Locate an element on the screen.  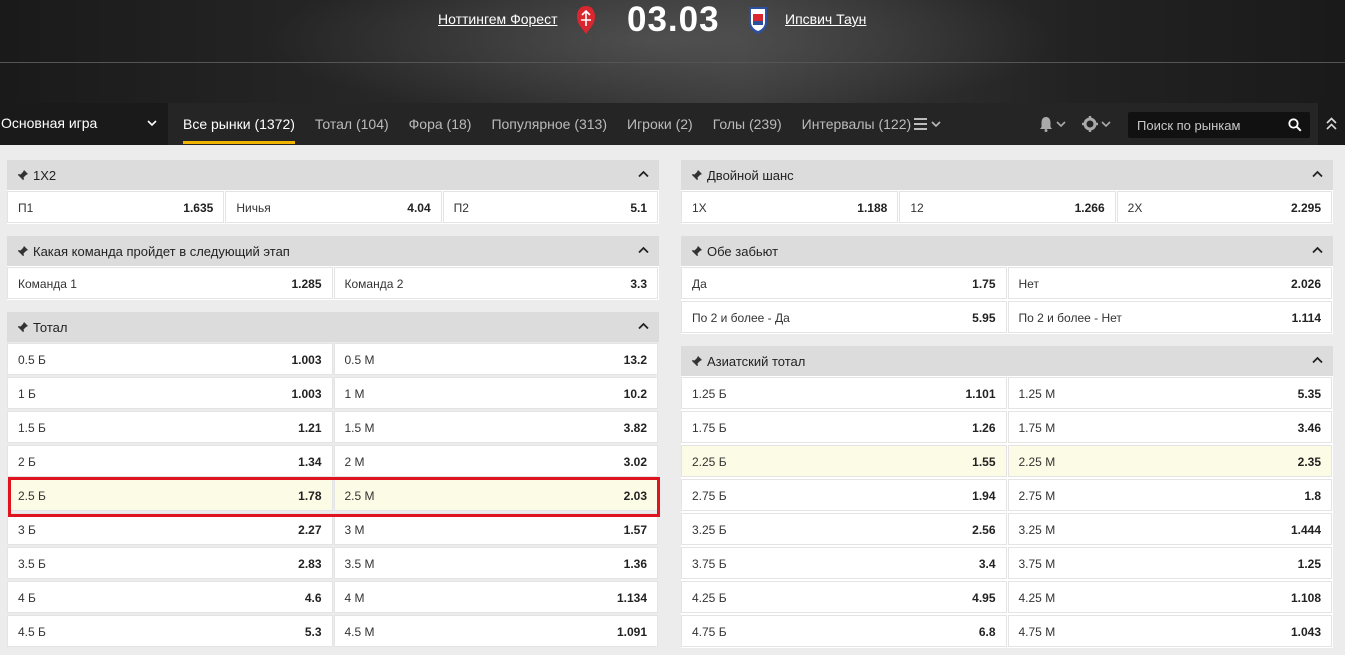
market-header: Тотал is located at coordinates (333, 327).